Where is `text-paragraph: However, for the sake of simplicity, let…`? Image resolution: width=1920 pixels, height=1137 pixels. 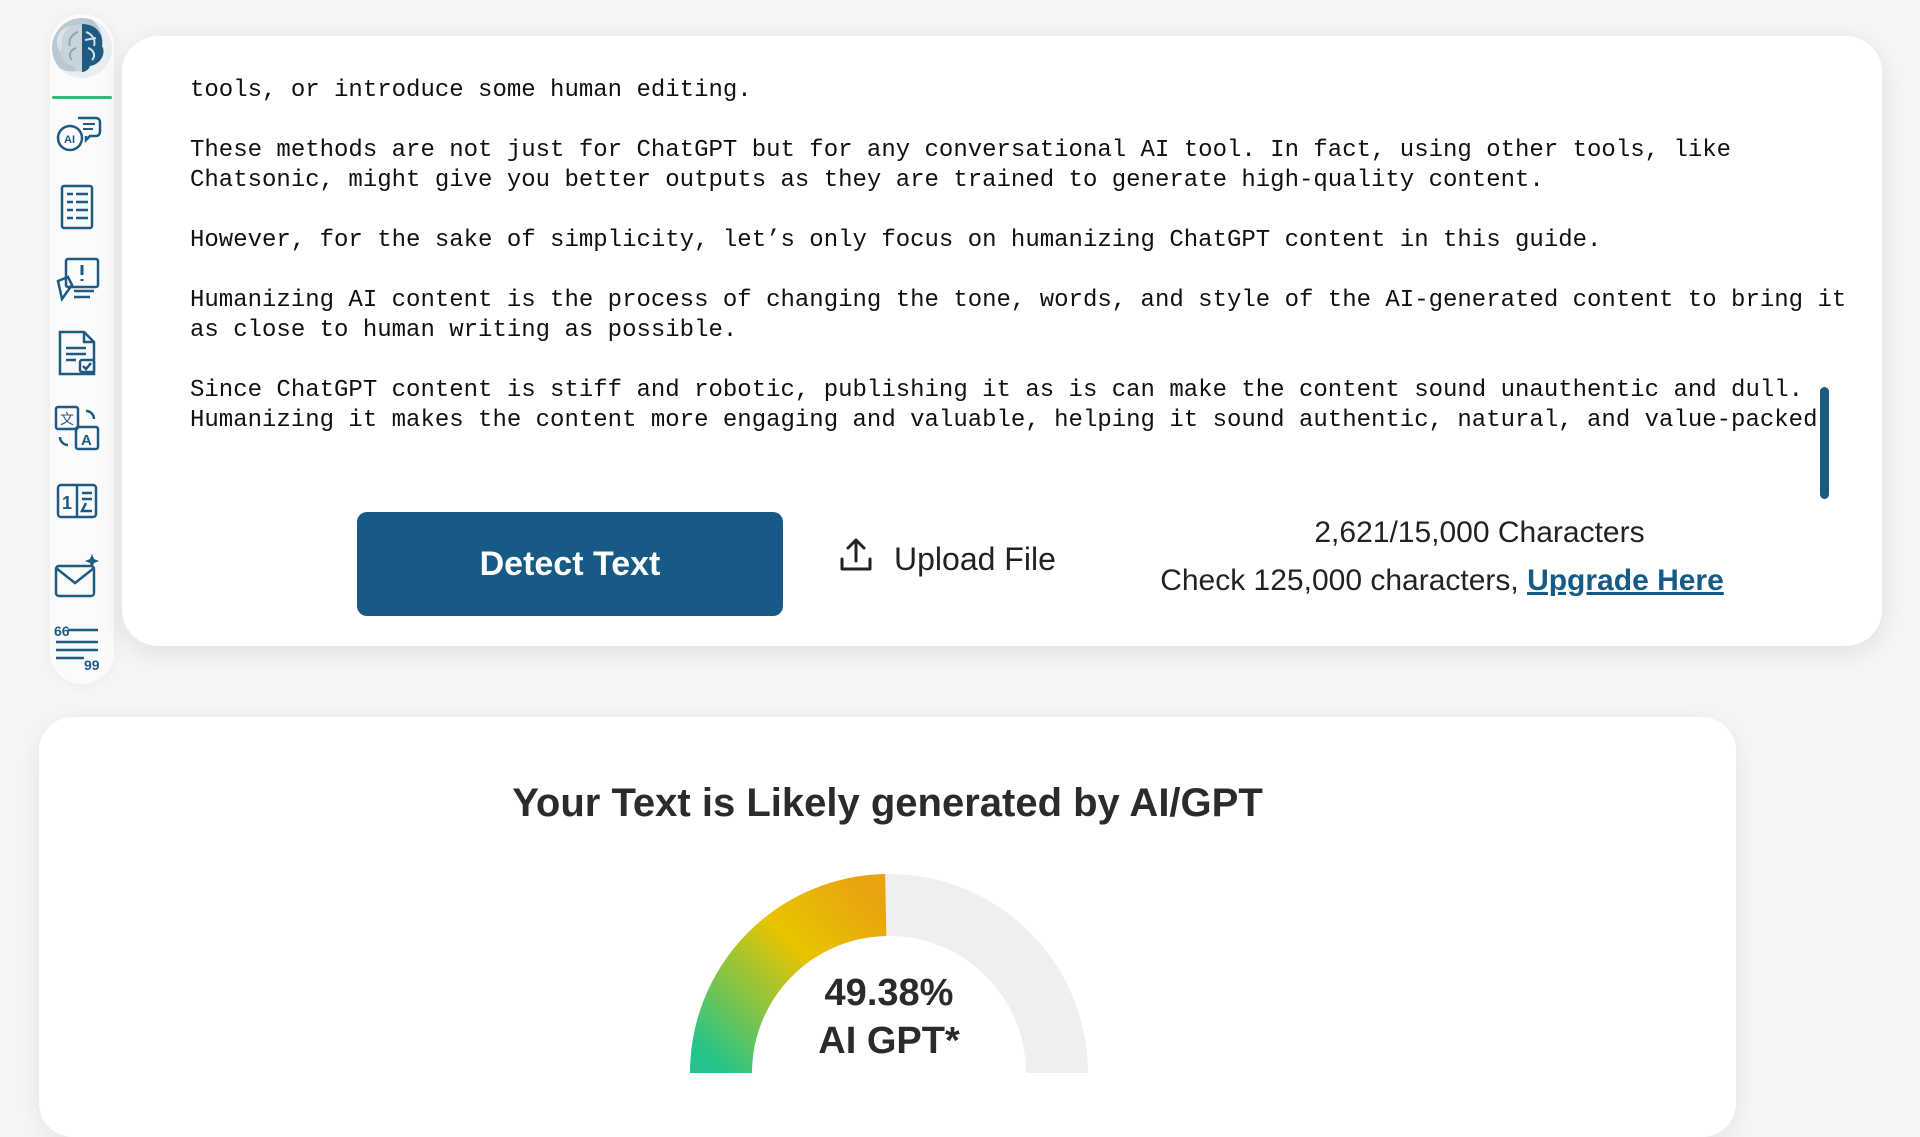
text-paragraph: However, for the sake of simplicity, let… is located at coordinates (896, 240).